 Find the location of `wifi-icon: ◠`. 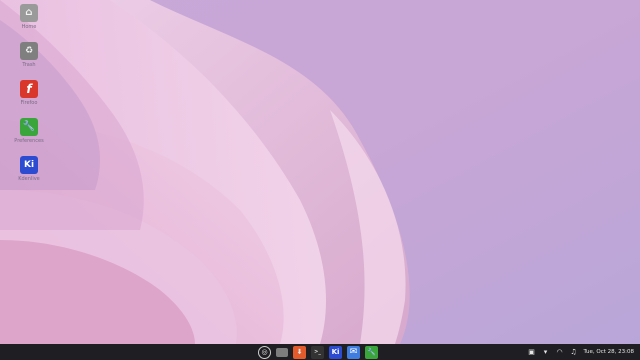

wifi-icon: ◠ is located at coordinates (560, 352).